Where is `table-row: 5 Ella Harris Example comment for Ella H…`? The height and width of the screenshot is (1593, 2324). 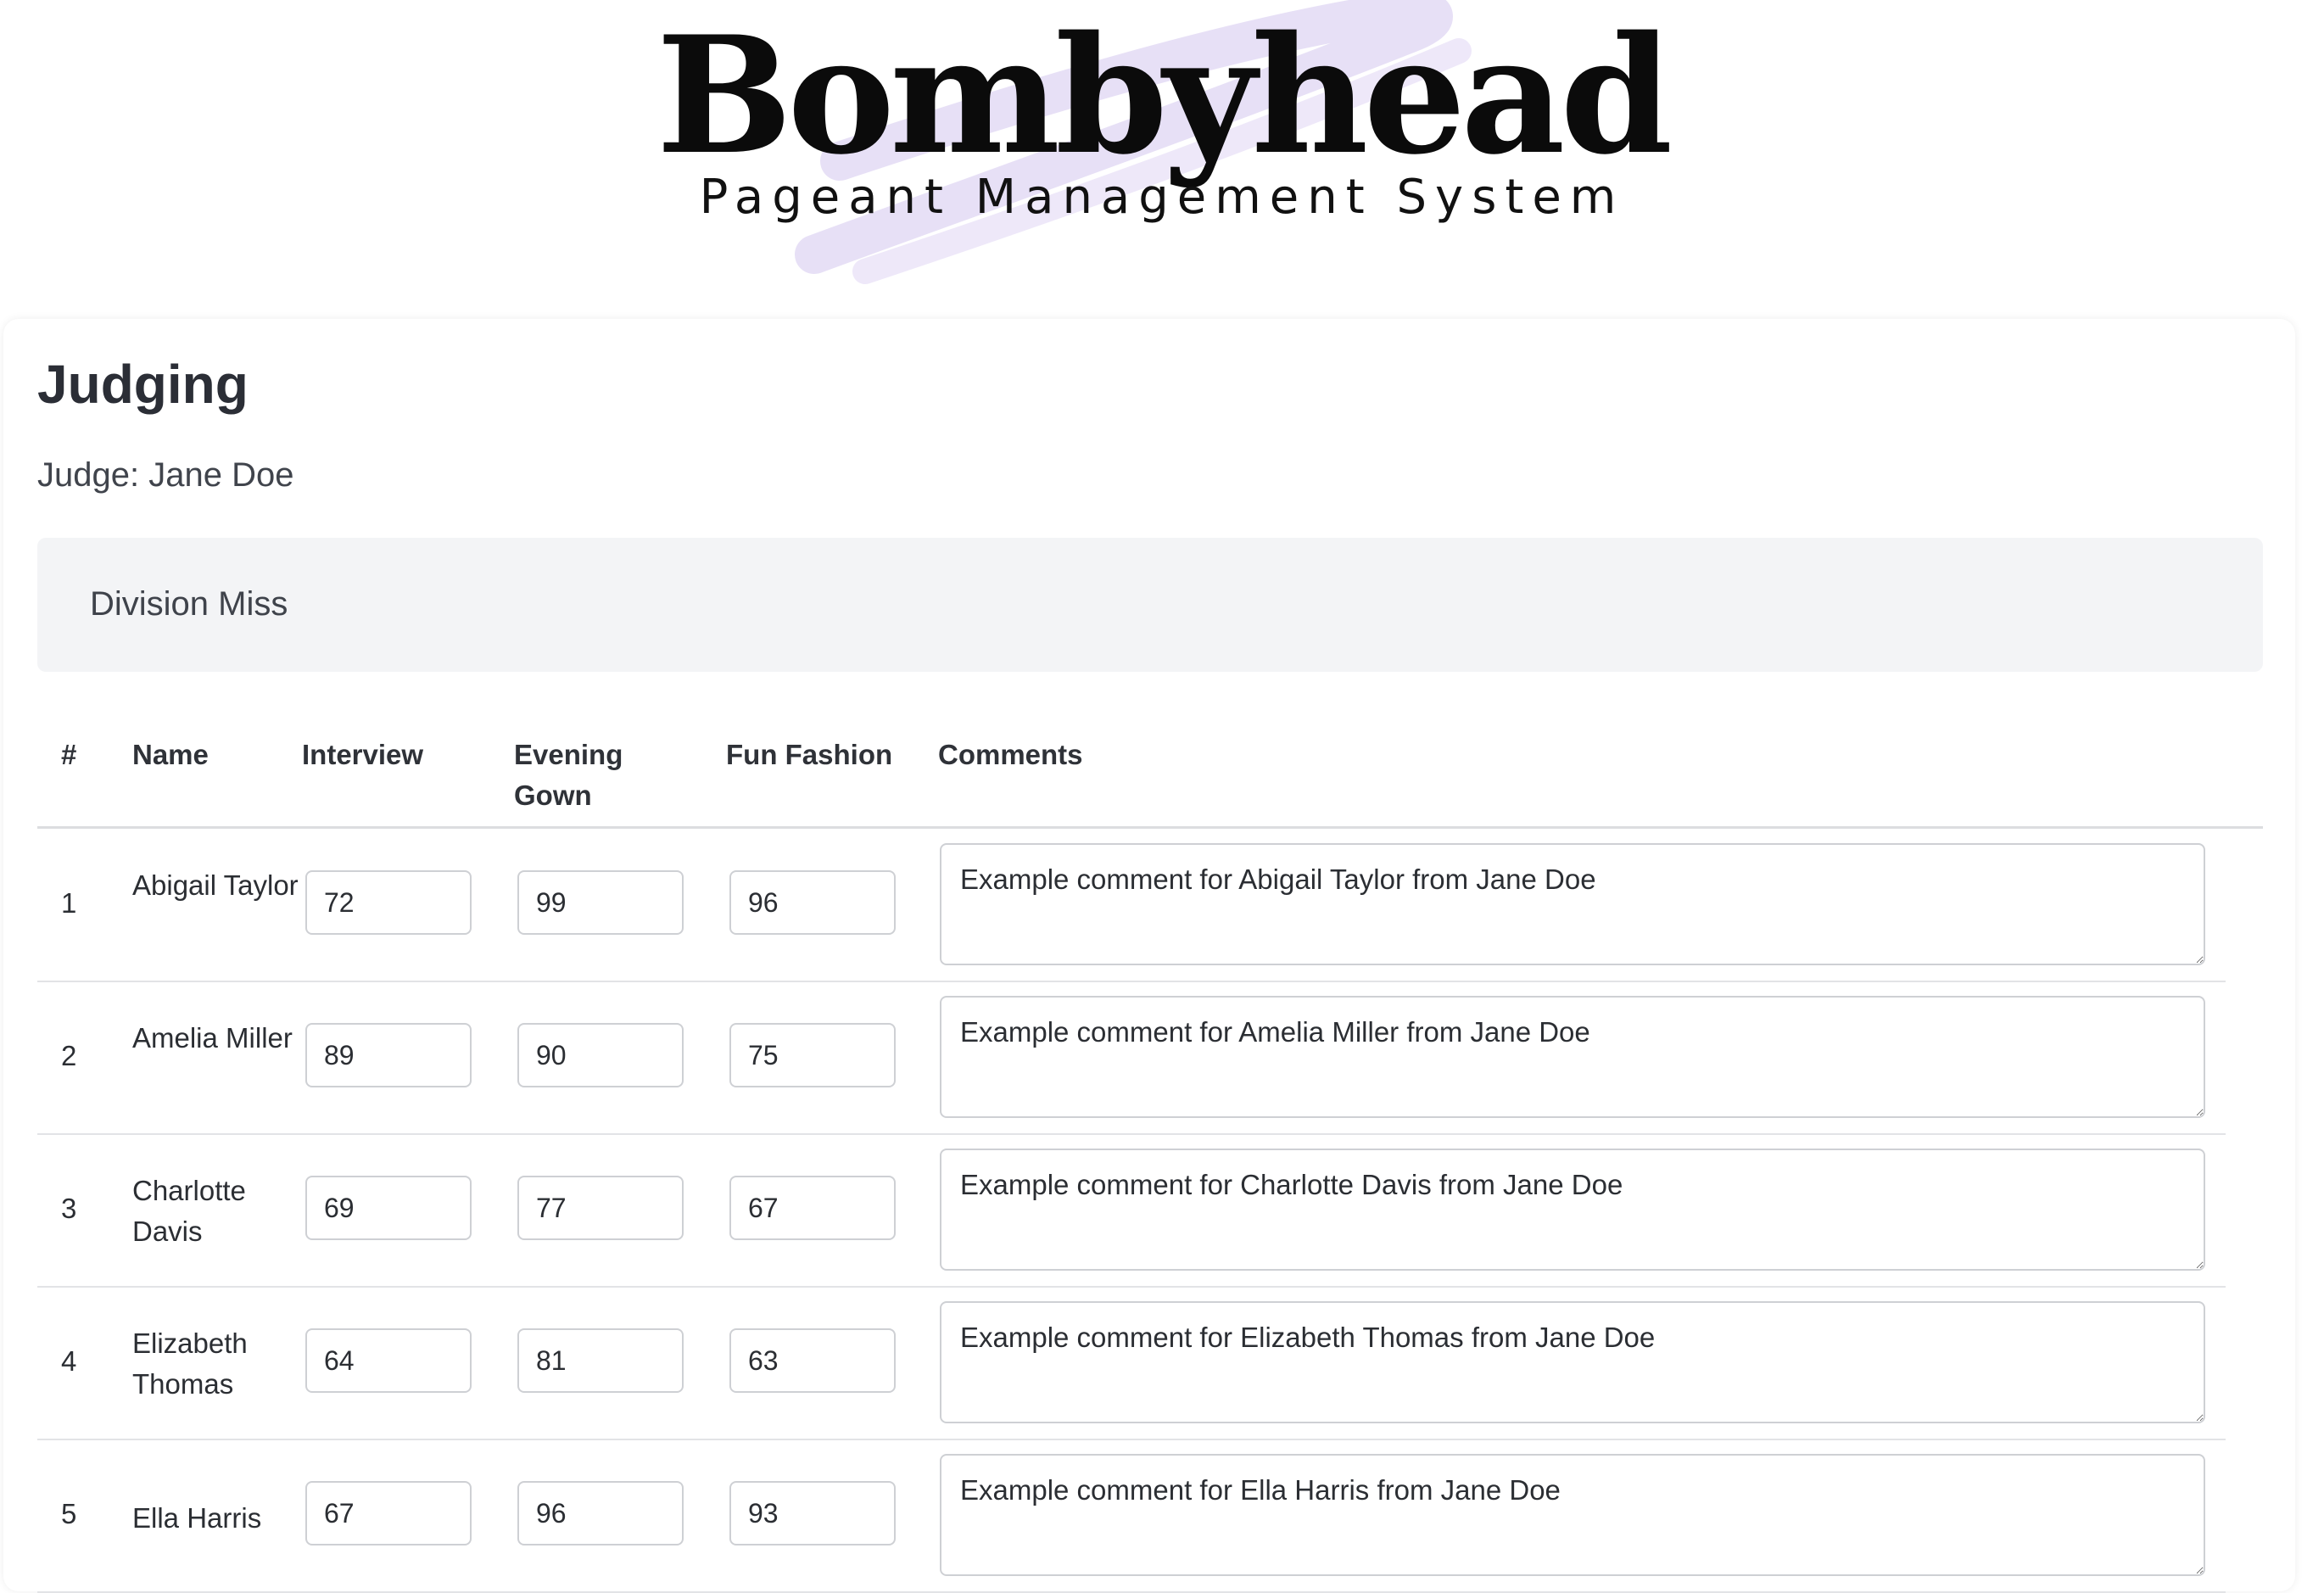
table-row: 5 Ella Harris Example comment for Ella H… is located at coordinates (1131, 1516).